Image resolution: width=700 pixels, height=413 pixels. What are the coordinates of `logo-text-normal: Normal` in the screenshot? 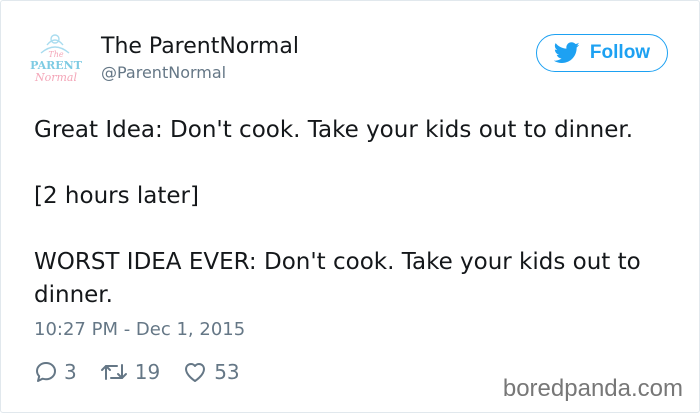 It's located at (55, 77).